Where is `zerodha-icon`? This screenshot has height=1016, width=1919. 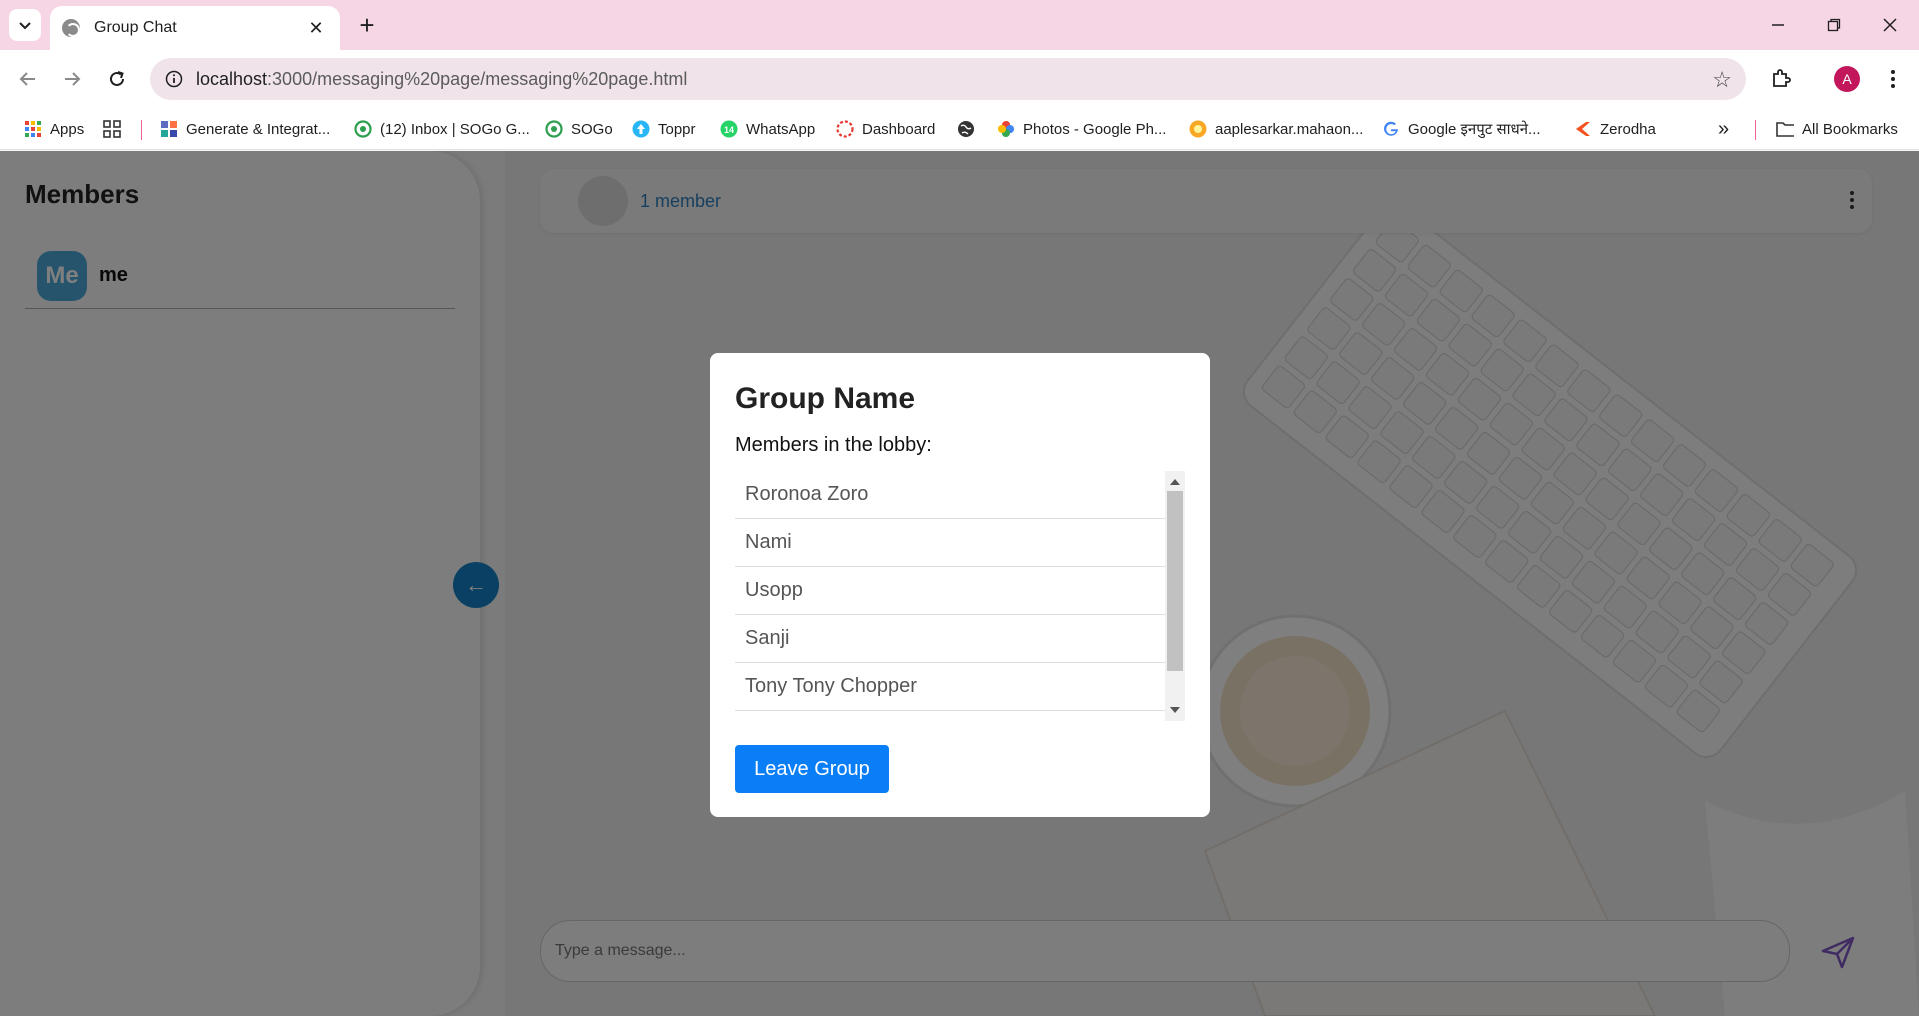 zerodha-icon is located at coordinates (1583, 129).